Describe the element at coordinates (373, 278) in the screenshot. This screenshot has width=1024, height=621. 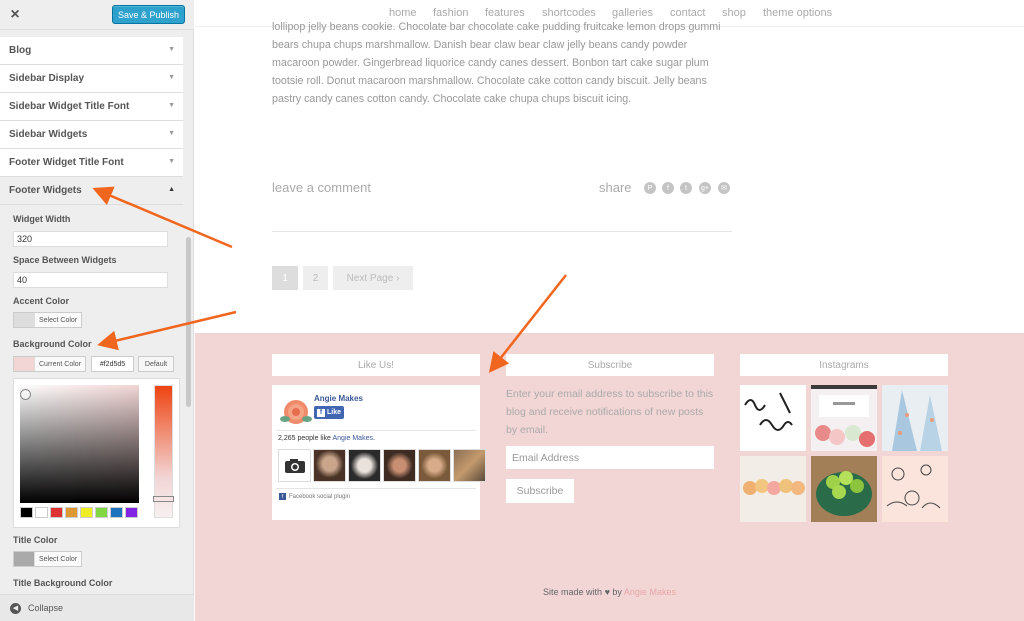
I see `next-page-link: Next Page ›` at that location.